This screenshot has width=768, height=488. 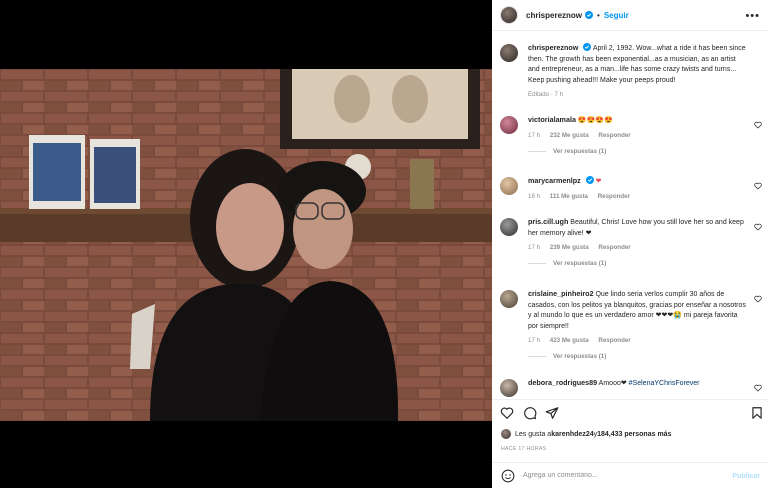 I want to click on save-icon, so click(x=757, y=413).